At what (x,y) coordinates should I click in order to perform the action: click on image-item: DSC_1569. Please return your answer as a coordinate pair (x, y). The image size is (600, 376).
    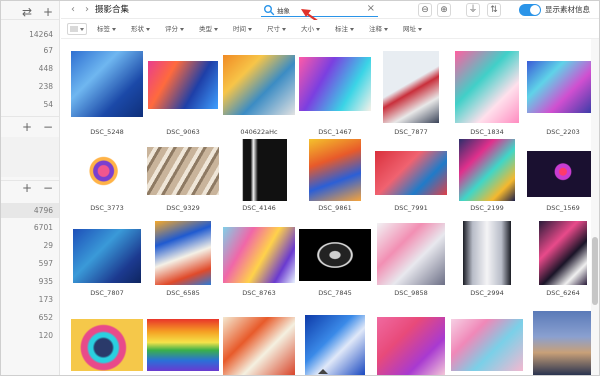
    Looking at the image, I should click on (562, 178).